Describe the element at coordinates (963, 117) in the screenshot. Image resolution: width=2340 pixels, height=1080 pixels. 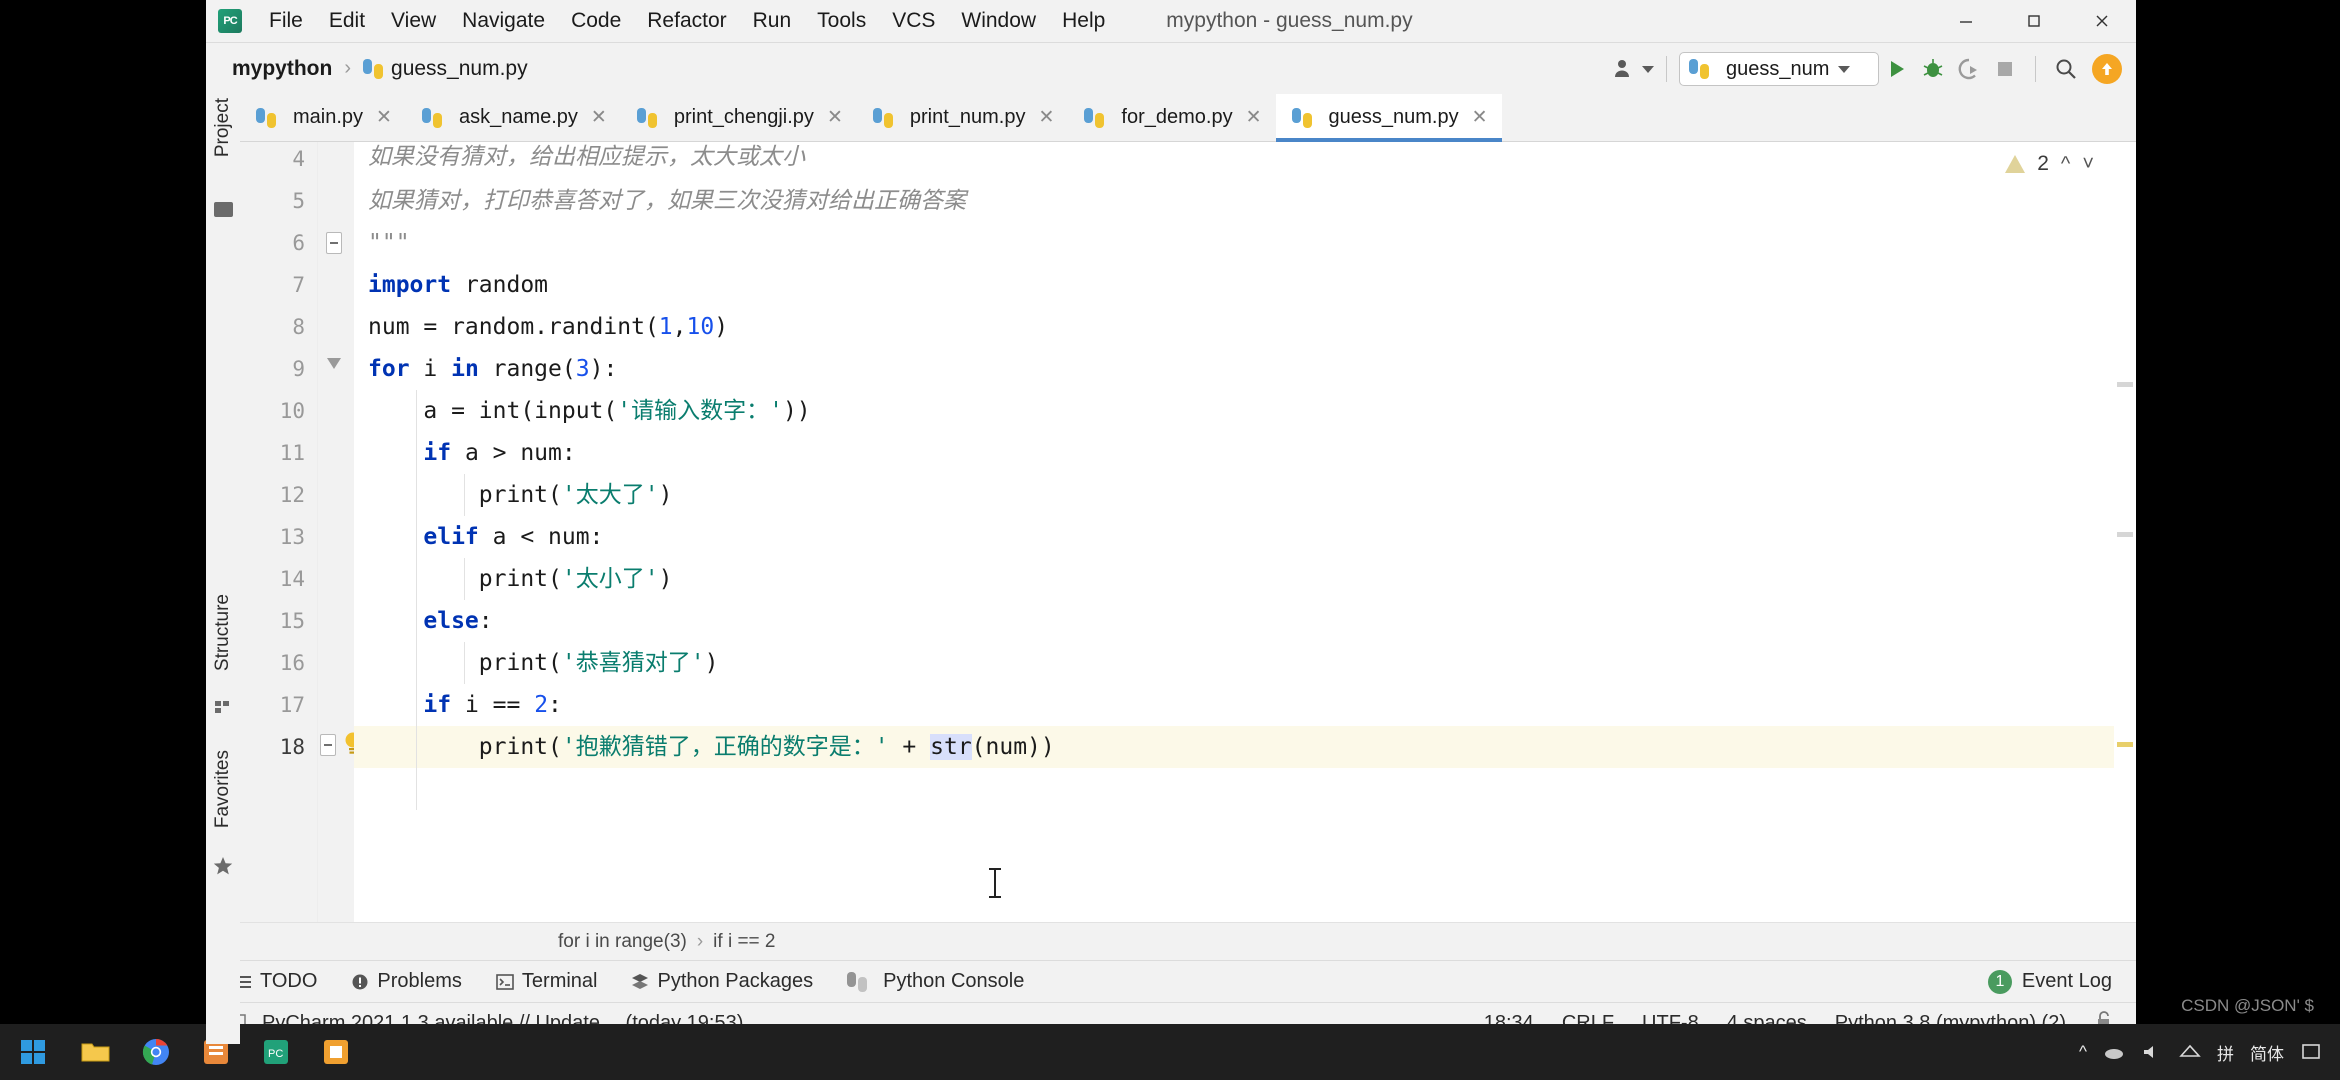
I see `tab-print-num-py: print_num.py ✕` at that location.